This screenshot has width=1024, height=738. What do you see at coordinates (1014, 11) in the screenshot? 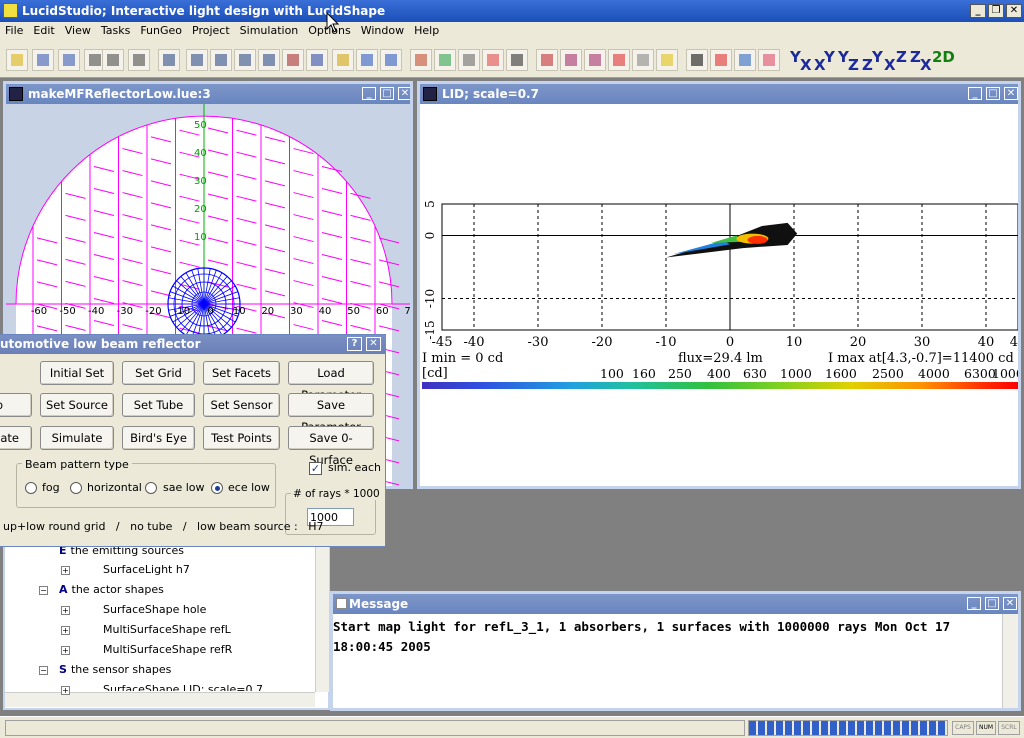
I see `app-close-button: ✕` at bounding box center [1014, 11].